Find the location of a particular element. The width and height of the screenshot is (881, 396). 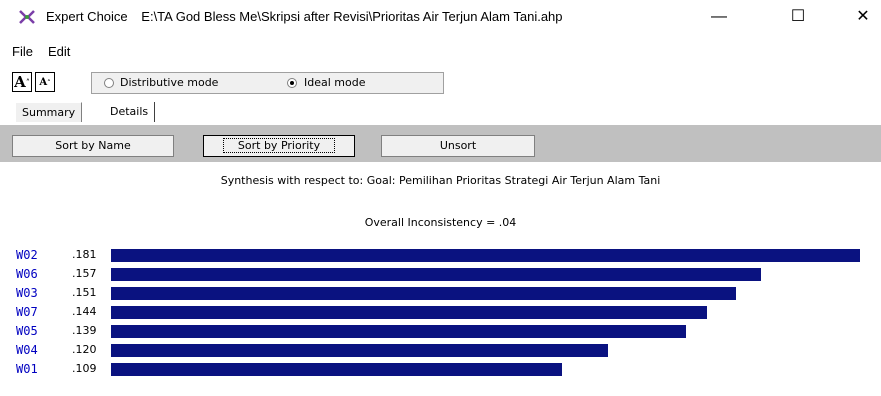

alternative-name: W01 is located at coordinates (27, 369).